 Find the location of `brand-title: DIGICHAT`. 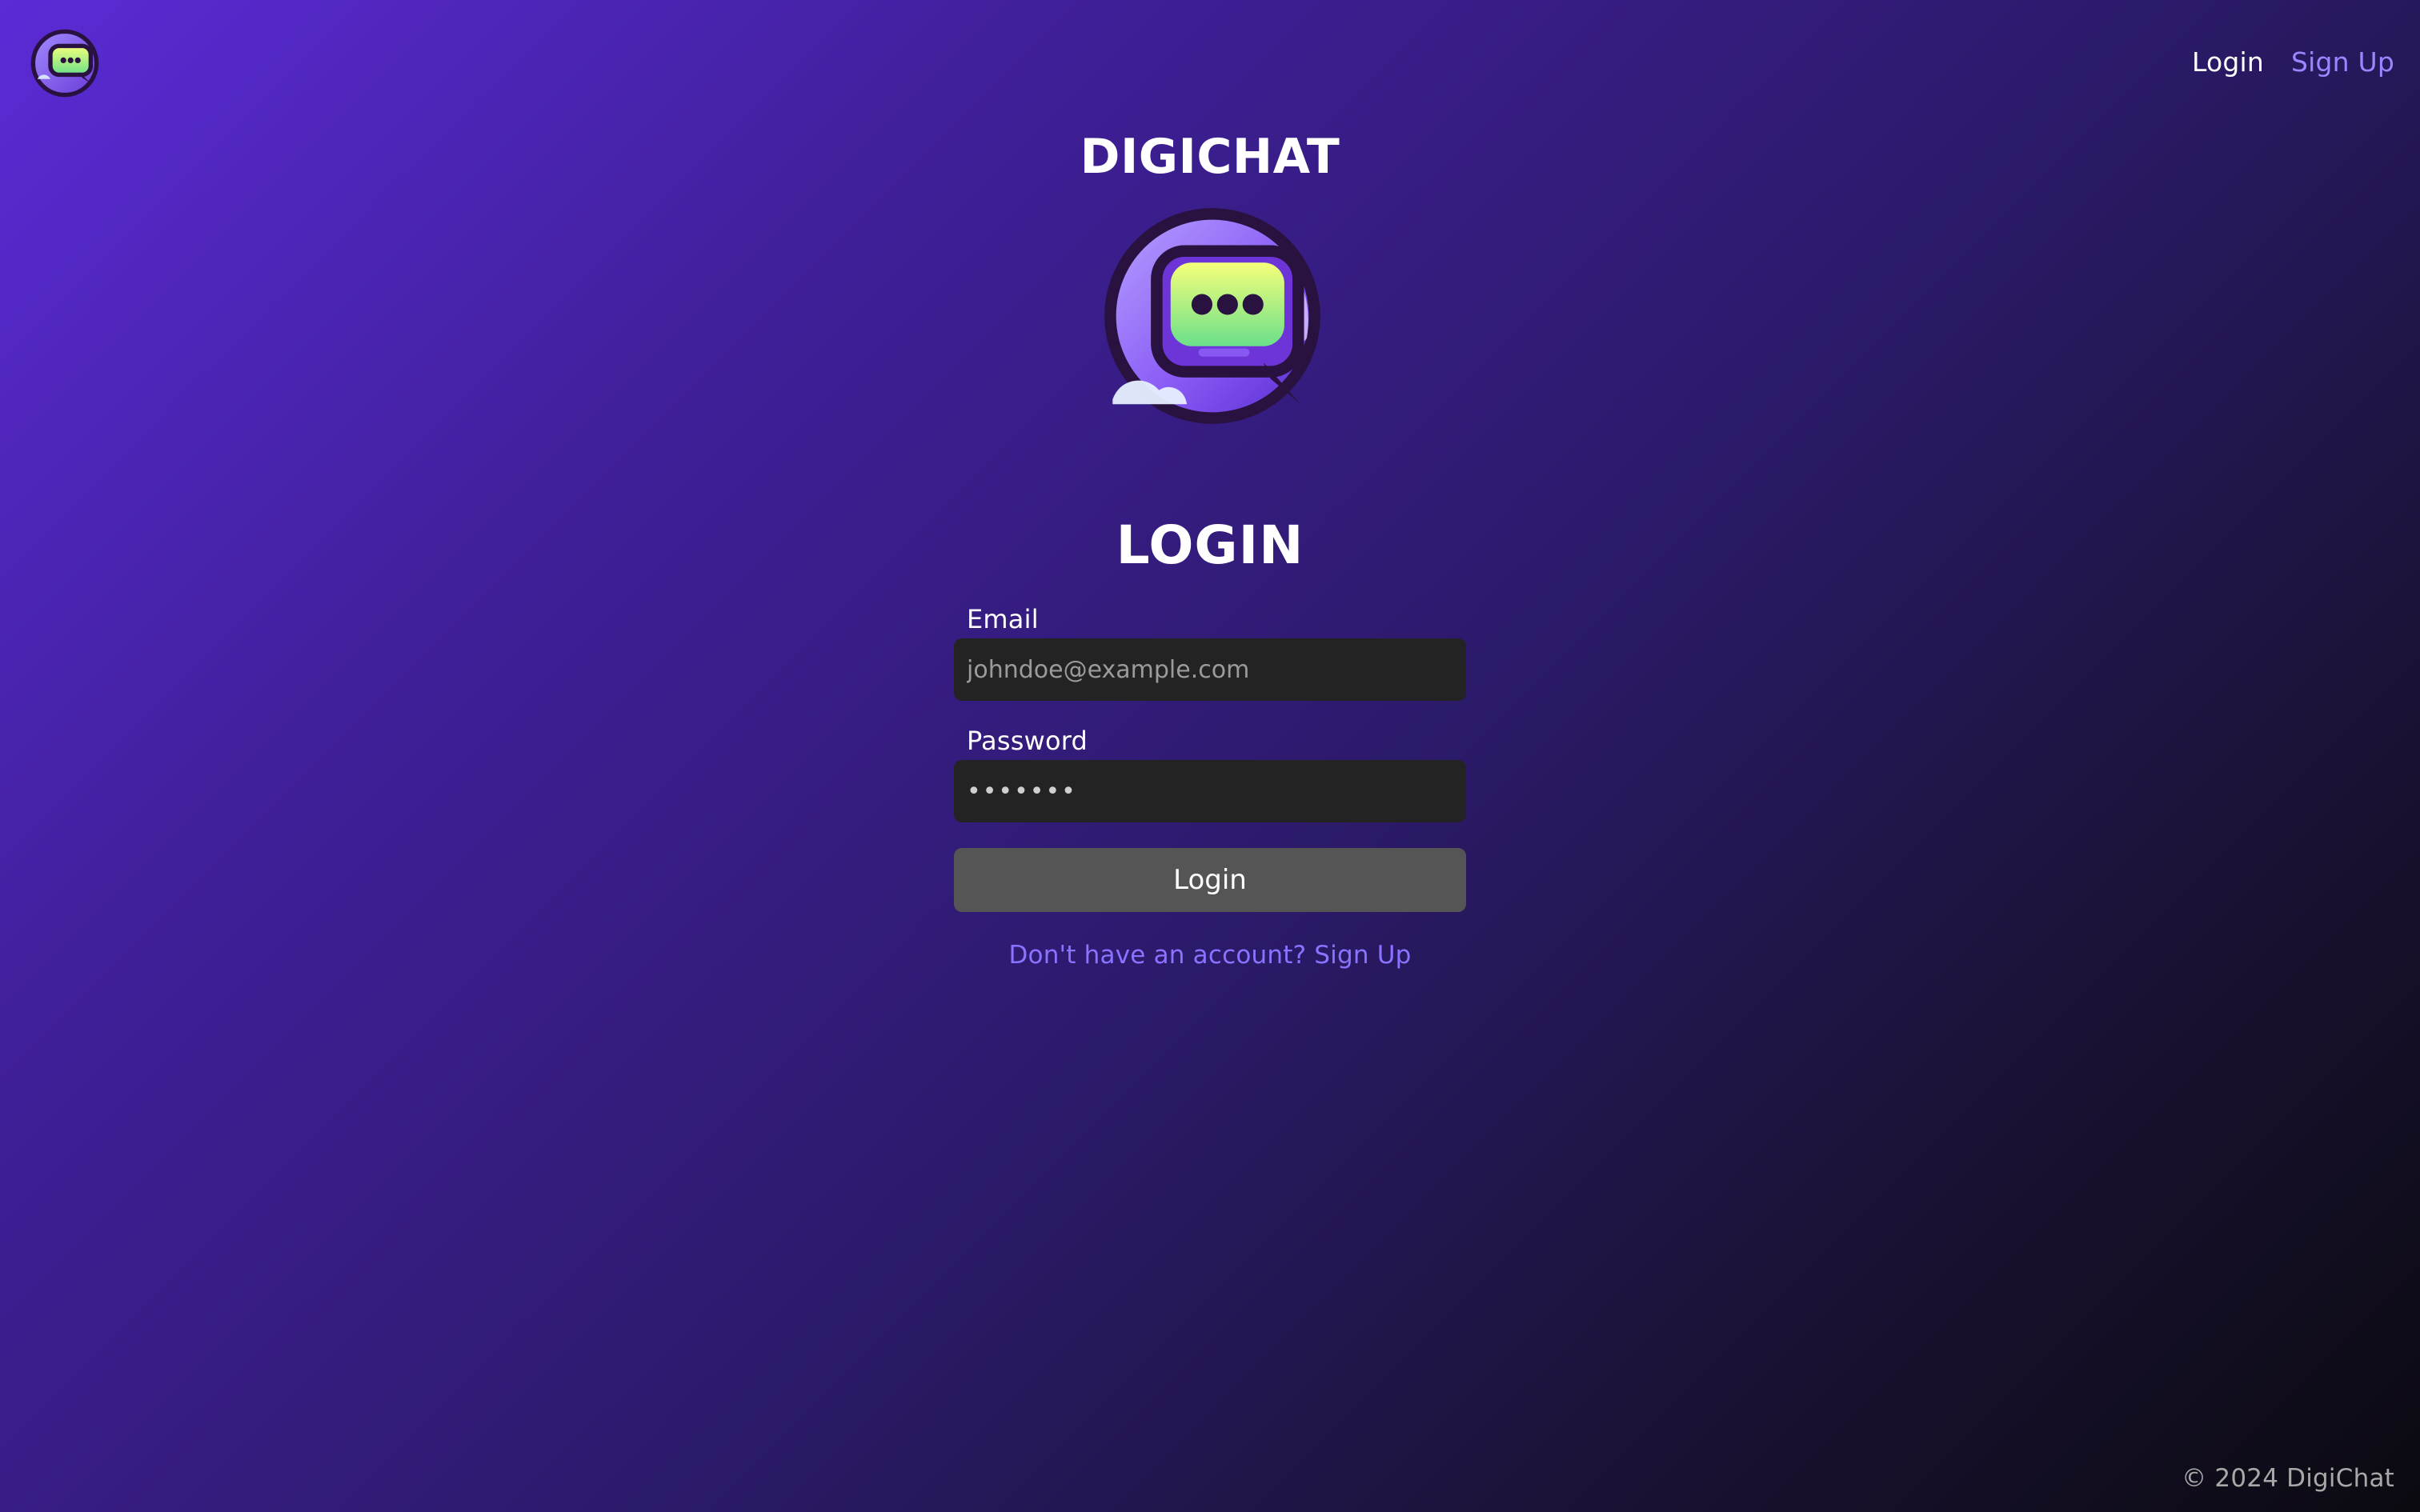

brand-title: DIGICHAT is located at coordinates (1210, 157).